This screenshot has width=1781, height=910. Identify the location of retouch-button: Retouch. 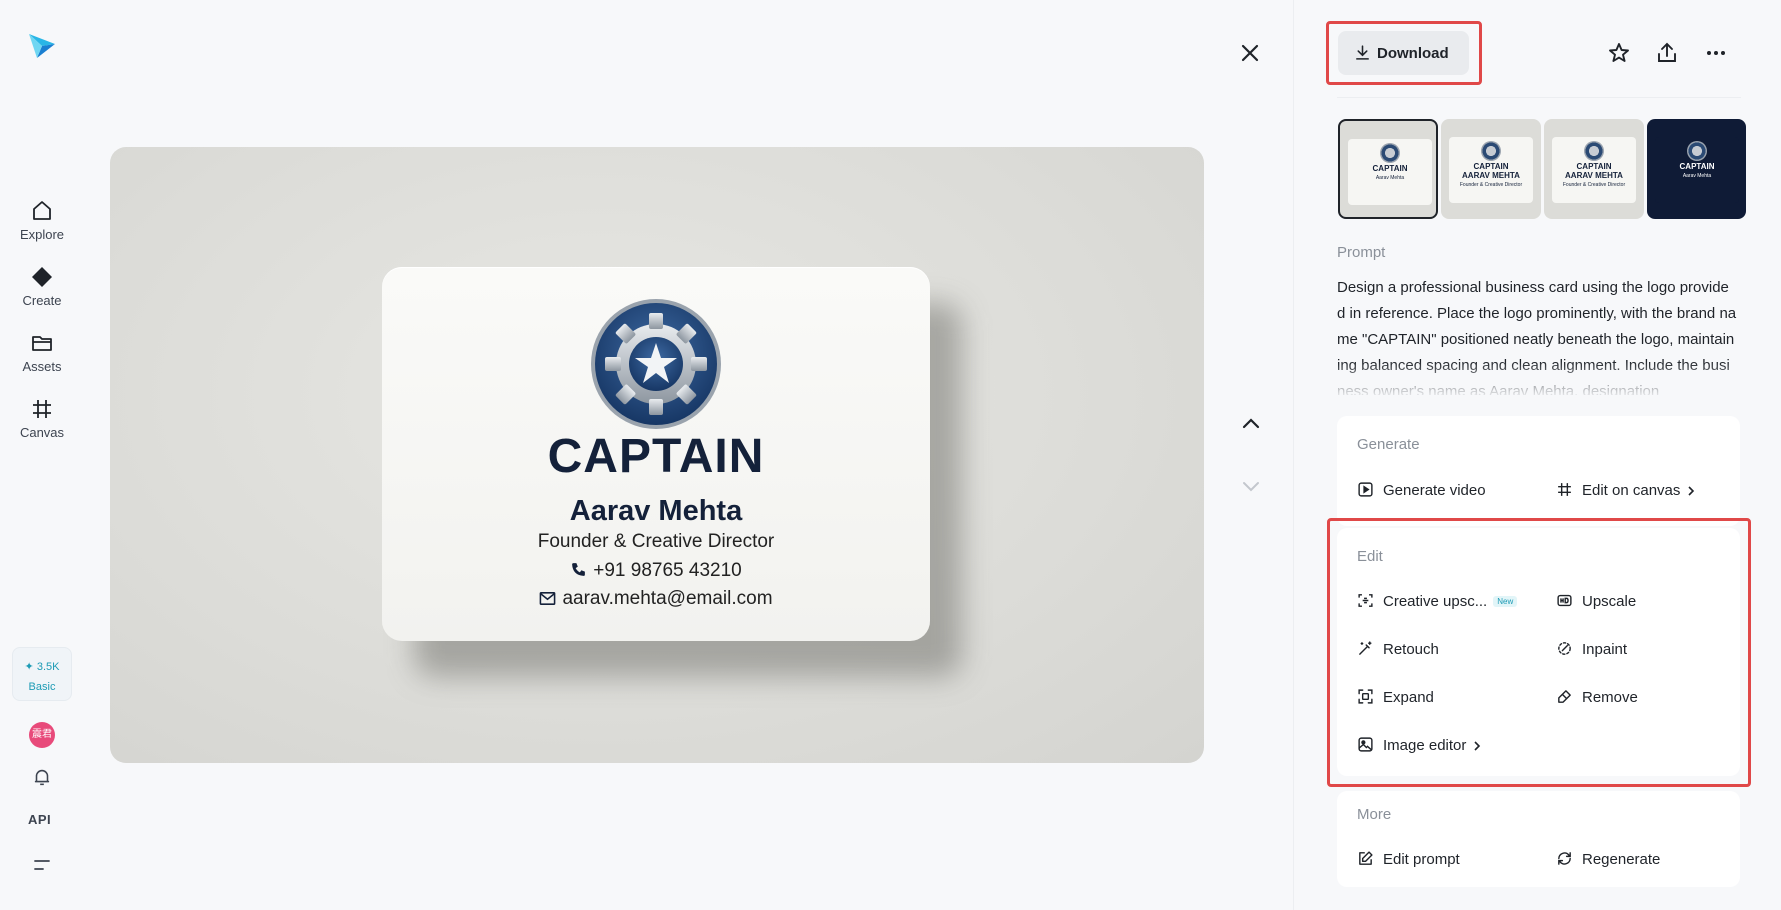
(1398, 649).